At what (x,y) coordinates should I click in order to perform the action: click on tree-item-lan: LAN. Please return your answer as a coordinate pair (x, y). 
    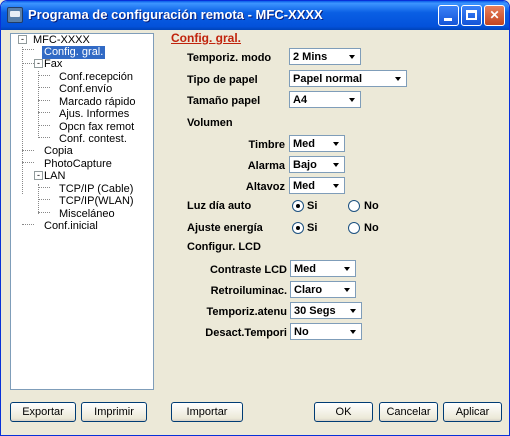
    Looking at the image, I should click on (54, 176).